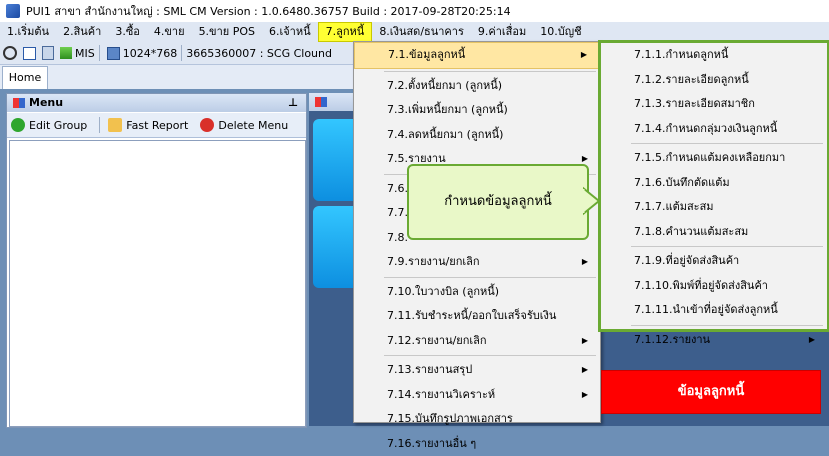  I want to click on menu-item-label: 7.9.รายงาน/ยกเลิก, so click(433, 261).